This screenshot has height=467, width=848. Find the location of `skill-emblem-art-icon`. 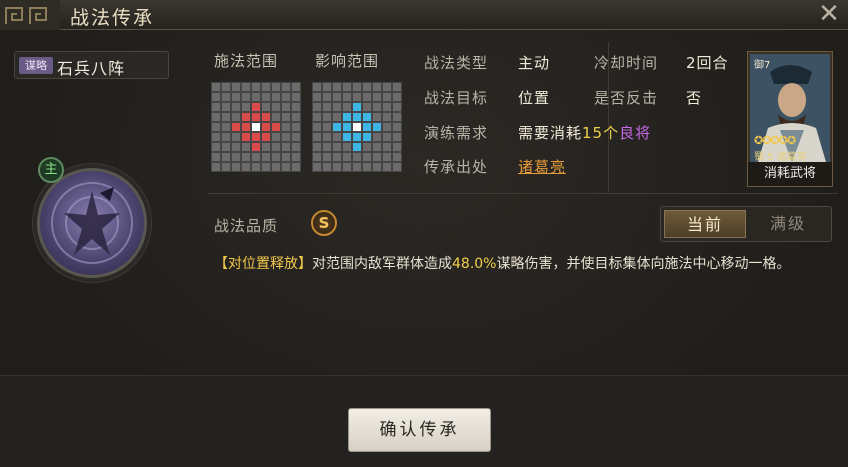

skill-emblem-art-icon is located at coordinates (92, 223).